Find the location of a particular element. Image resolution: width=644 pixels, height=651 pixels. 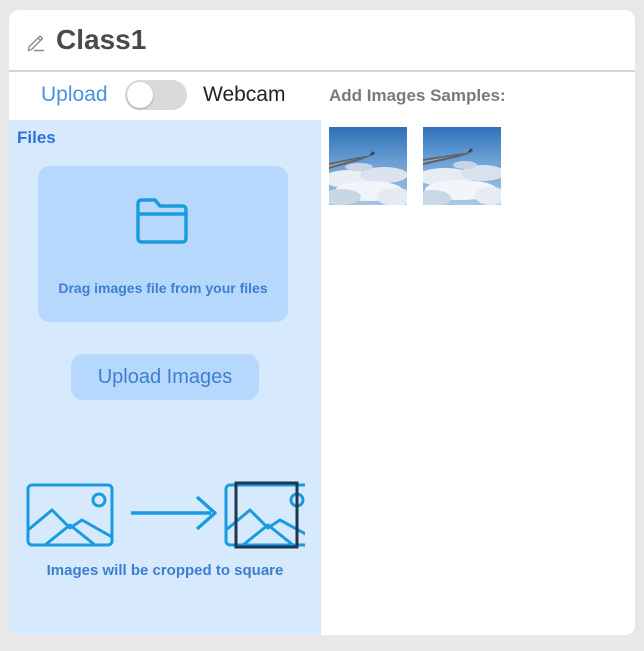

crop-diagram is located at coordinates (165, 515).